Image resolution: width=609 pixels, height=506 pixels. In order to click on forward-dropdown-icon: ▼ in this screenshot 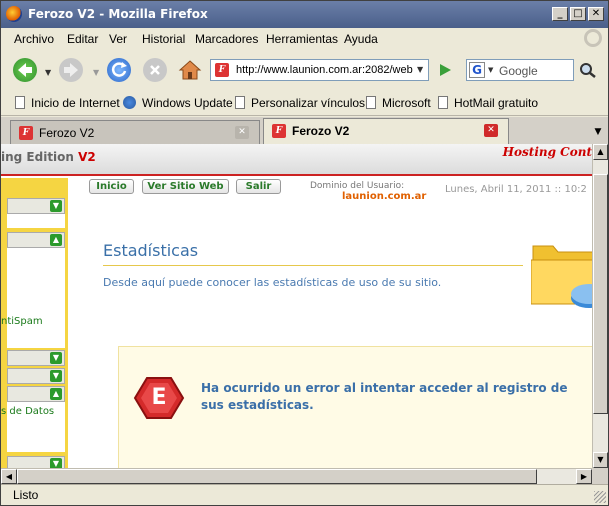, I will do `click(96, 72)`.